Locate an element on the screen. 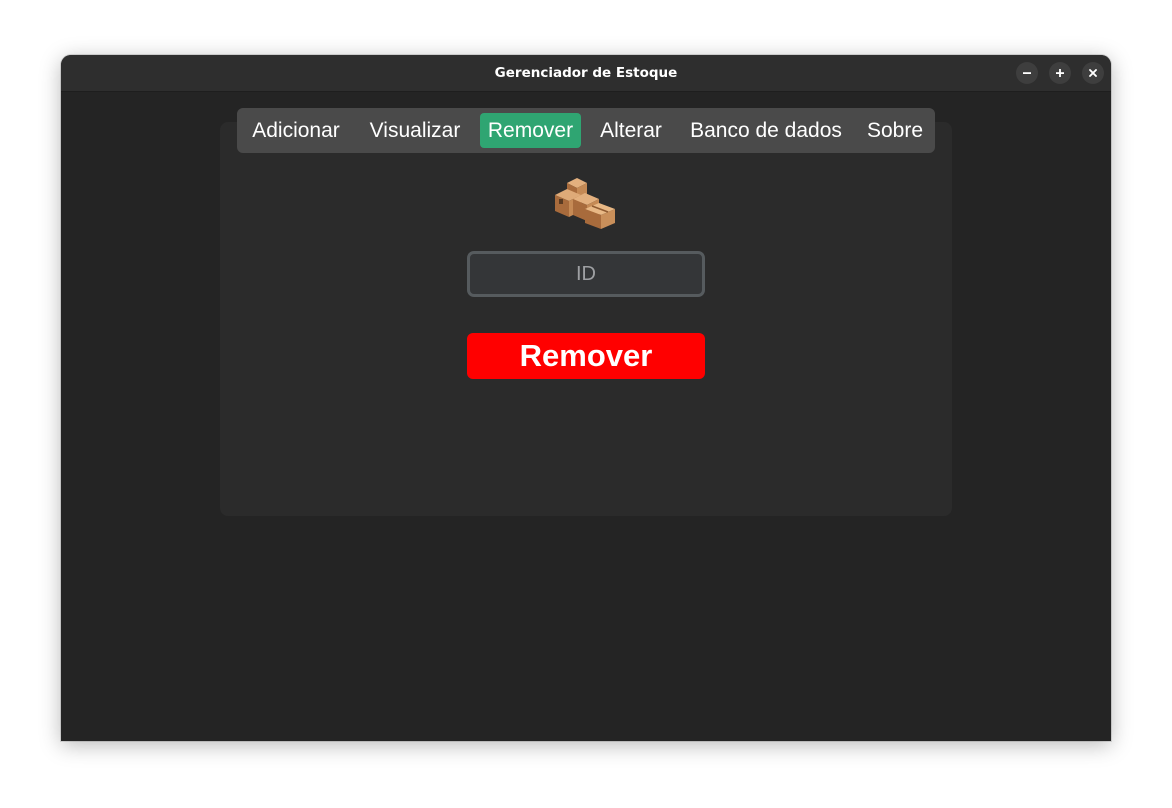 The image size is (1172, 808). title-bar: Gerenciador de Estoque is located at coordinates (586, 73).